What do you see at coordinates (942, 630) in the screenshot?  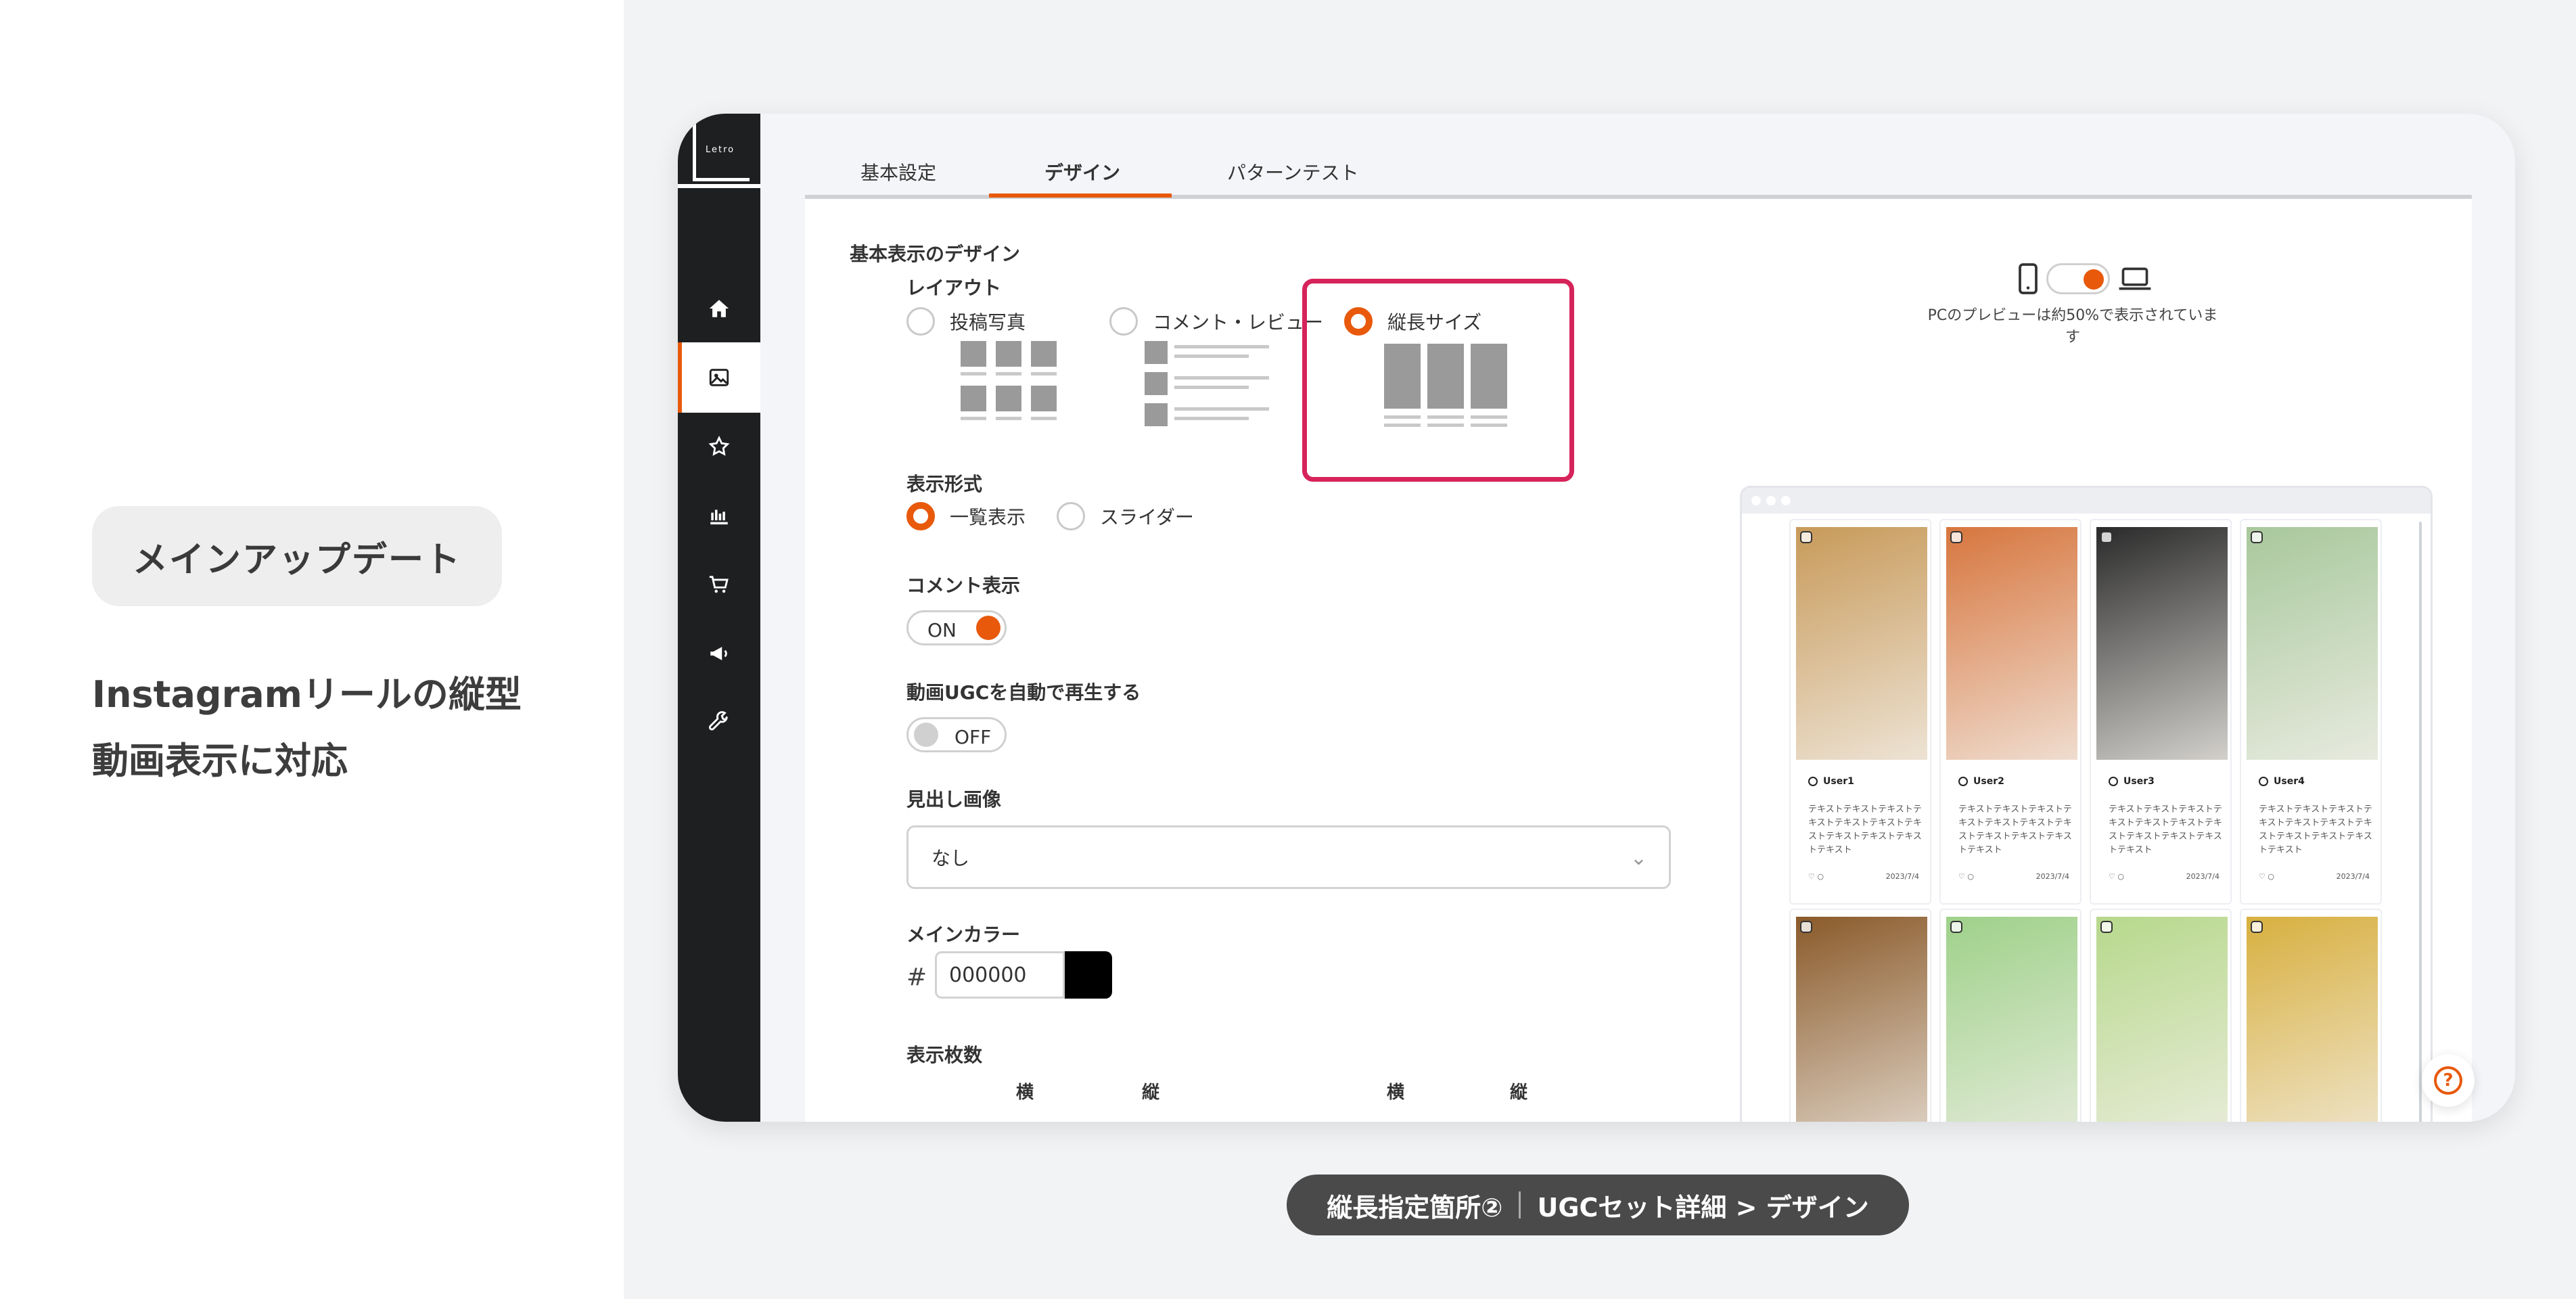 I see `comment-toggle-text: ON` at bounding box center [942, 630].